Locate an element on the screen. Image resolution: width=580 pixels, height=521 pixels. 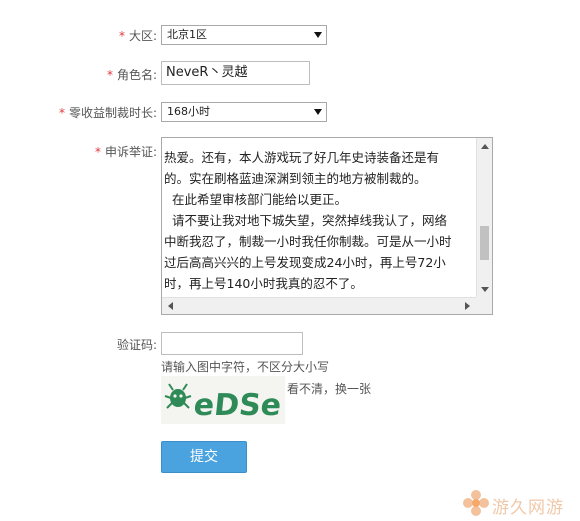
captcha-characters: eDSe is located at coordinates (237, 405).